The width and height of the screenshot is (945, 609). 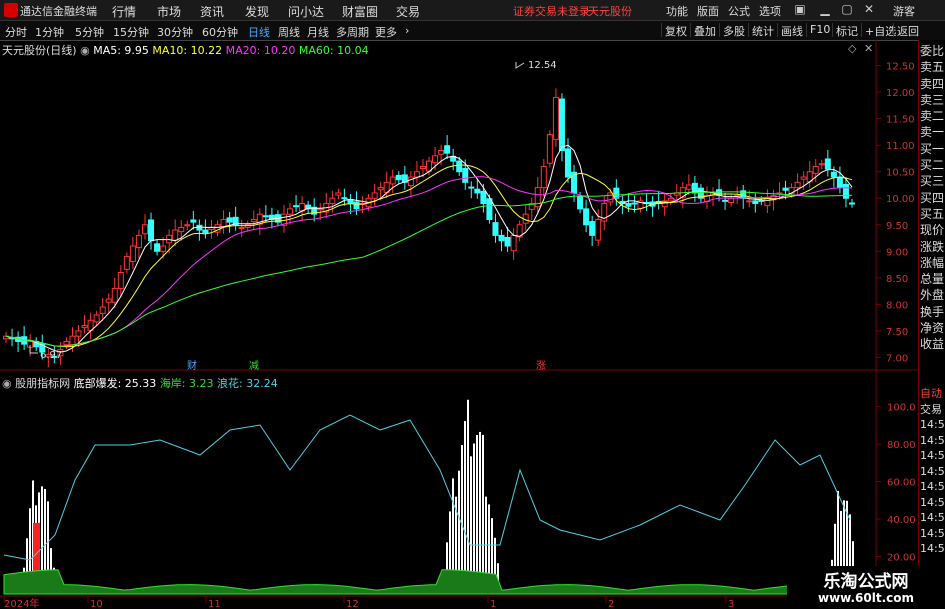 I want to click on period-tab-15min: 15分钟, so click(x=131, y=32).